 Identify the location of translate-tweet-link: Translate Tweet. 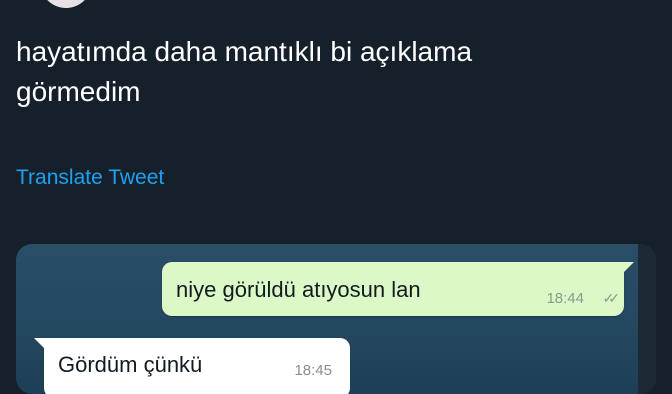
(90, 178).